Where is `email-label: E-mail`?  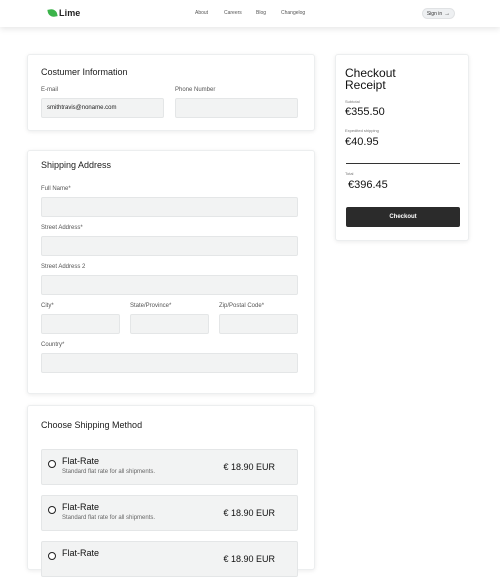 email-label: E-mail is located at coordinates (50, 90).